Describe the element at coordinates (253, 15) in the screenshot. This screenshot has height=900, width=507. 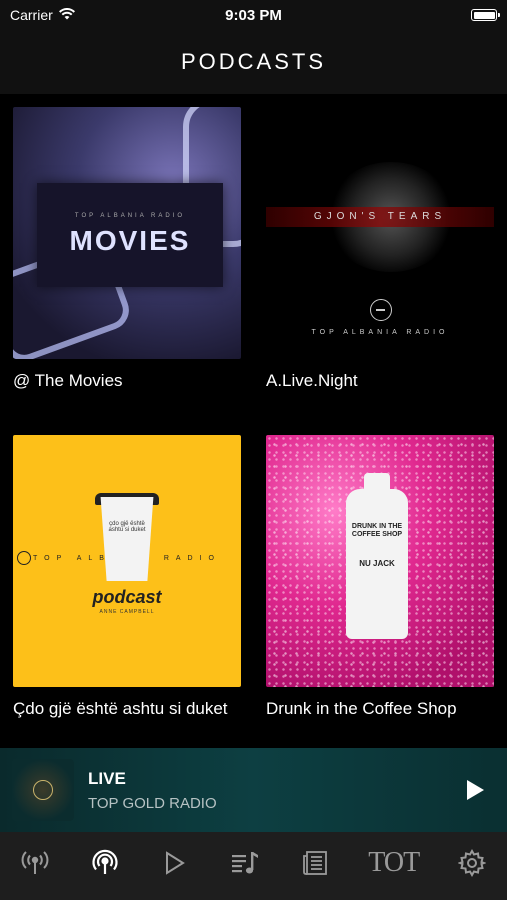
I see `status-bar: Carrier 9:03 PM` at that location.